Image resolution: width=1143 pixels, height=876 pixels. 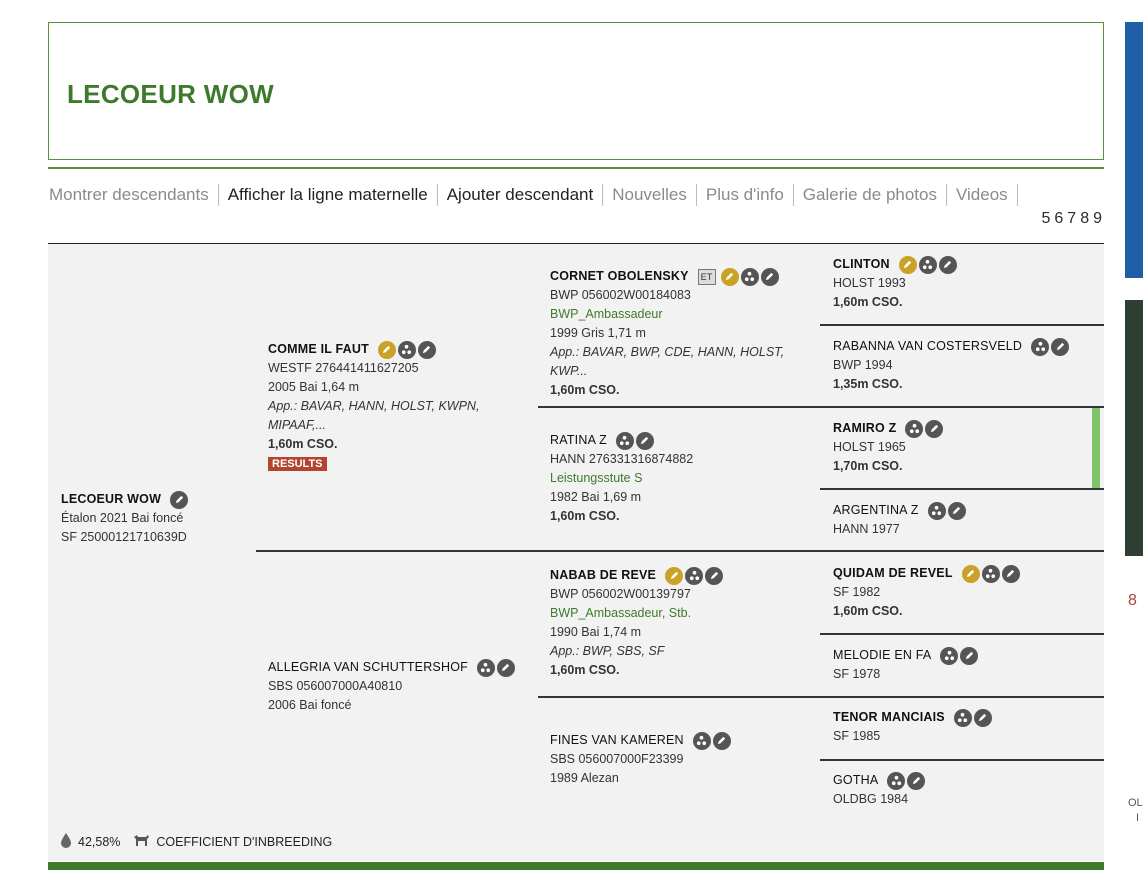 What do you see at coordinates (868, 384) in the screenshot?
I see `horse-performance: 1,35m CSO.` at bounding box center [868, 384].